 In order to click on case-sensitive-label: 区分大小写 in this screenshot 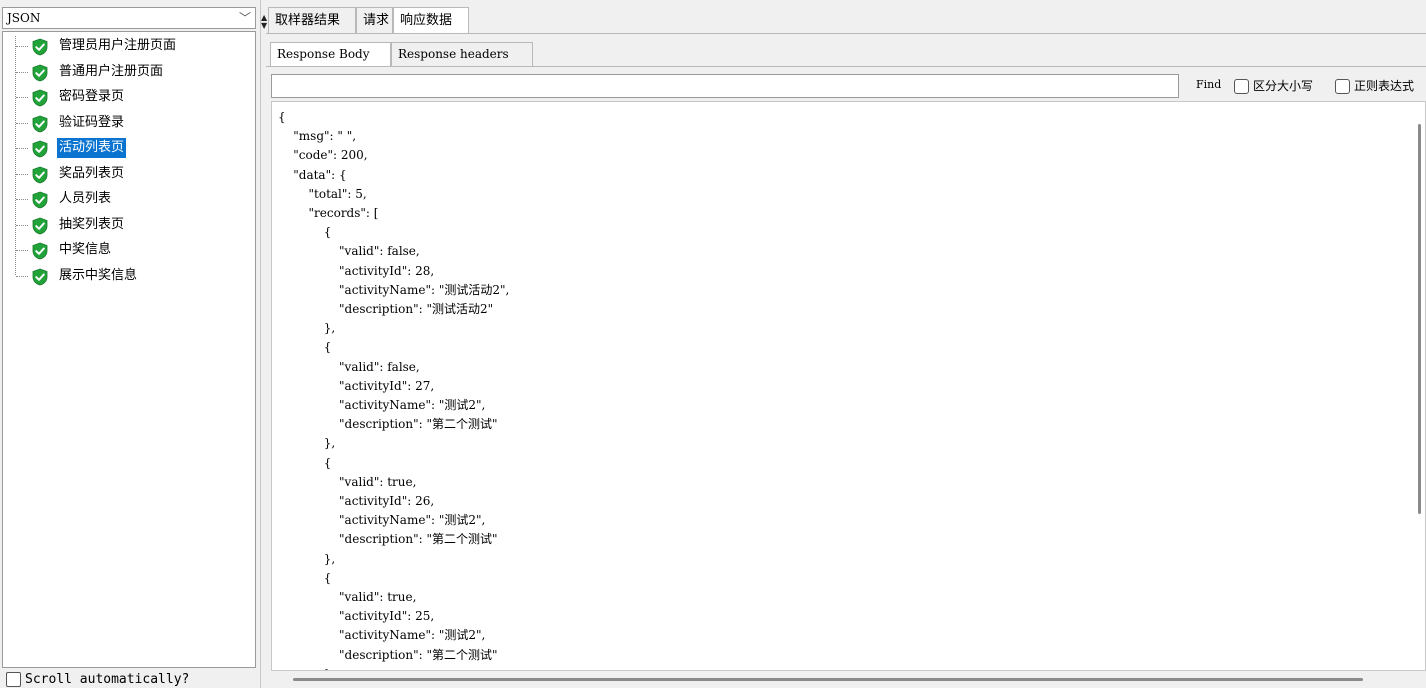, I will do `click(1283, 86)`.